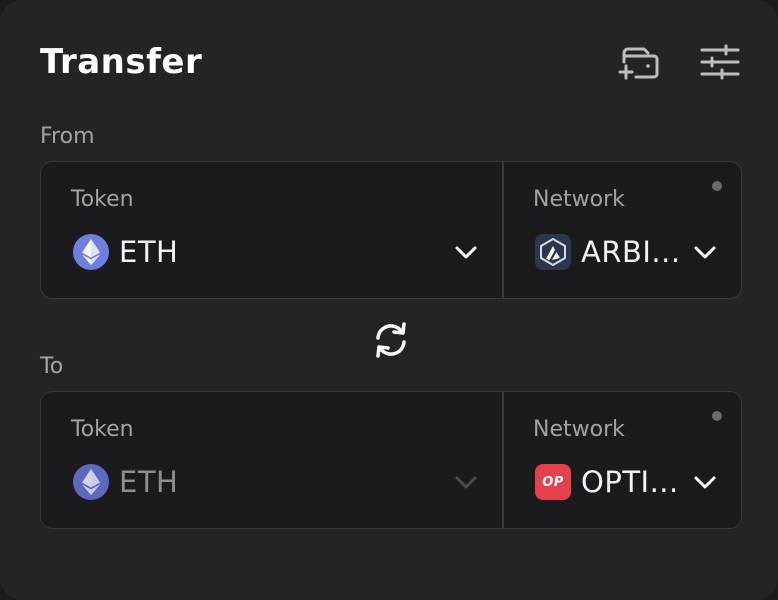  I want to click on sliders-icon, so click(720, 62).